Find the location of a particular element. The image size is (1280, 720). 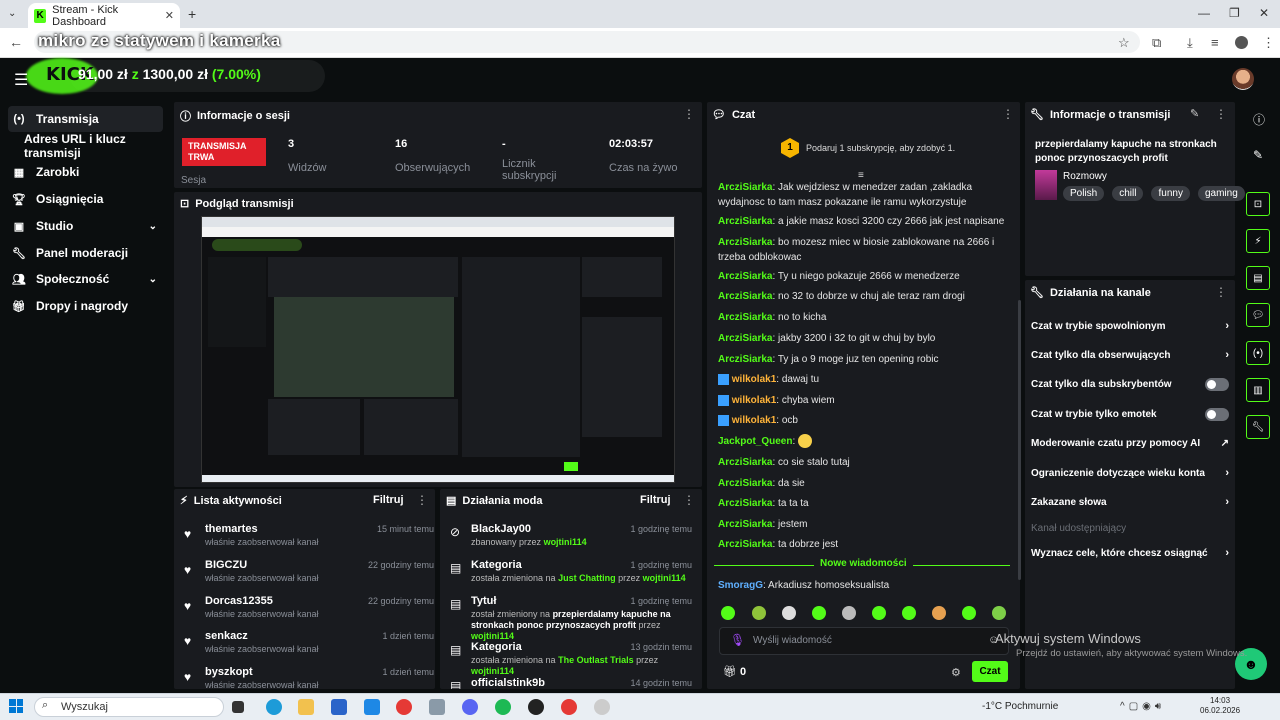

menu-icon: ☰ is located at coordinates (21, 80).